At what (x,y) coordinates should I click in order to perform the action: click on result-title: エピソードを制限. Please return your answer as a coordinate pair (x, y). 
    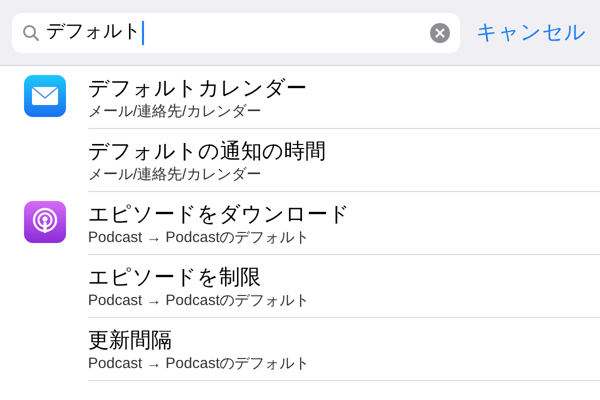
    Looking at the image, I should click on (175, 278).